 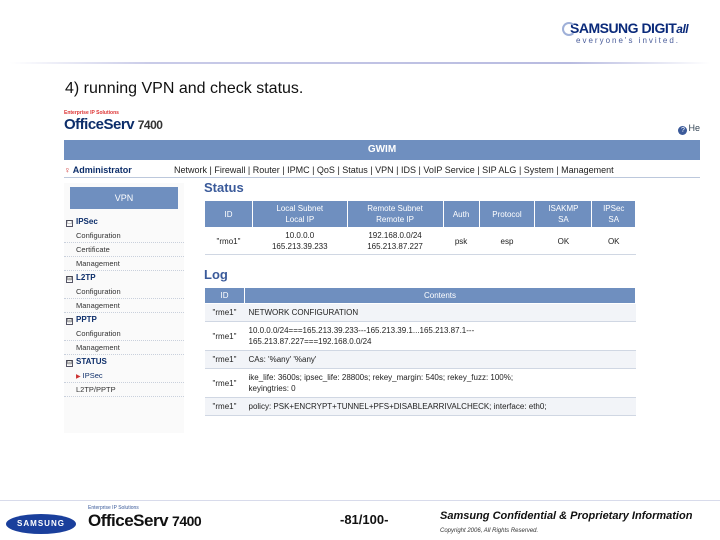 What do you see at coordinates (694, 128) in the screenshot?
I see `help-label: He` at bounding box center [694, 128].